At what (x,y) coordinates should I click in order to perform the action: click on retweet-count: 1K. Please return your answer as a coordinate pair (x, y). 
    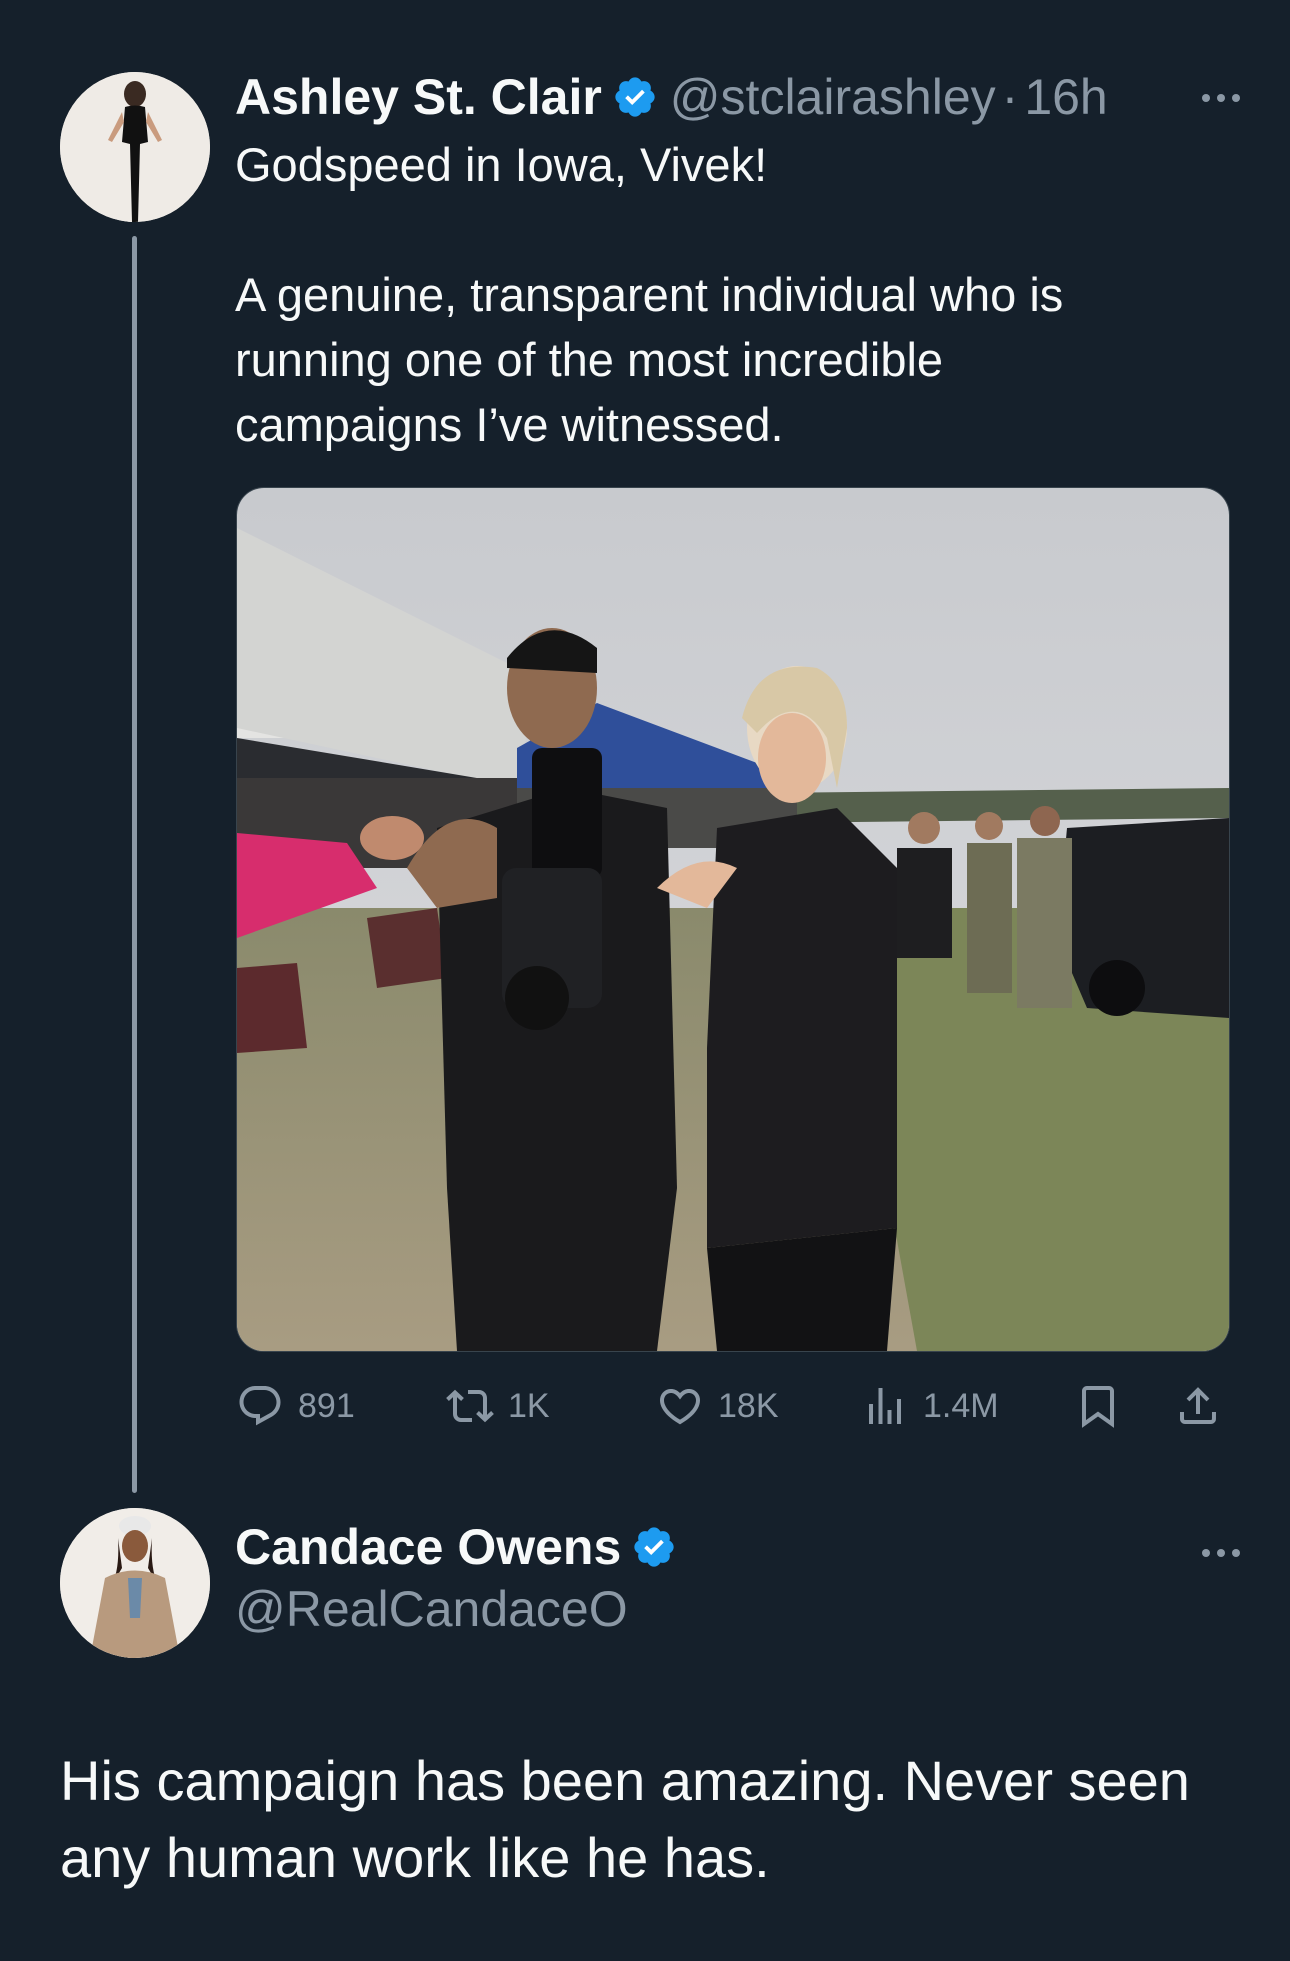
    Looking at the image, I should click on (529, 1405).